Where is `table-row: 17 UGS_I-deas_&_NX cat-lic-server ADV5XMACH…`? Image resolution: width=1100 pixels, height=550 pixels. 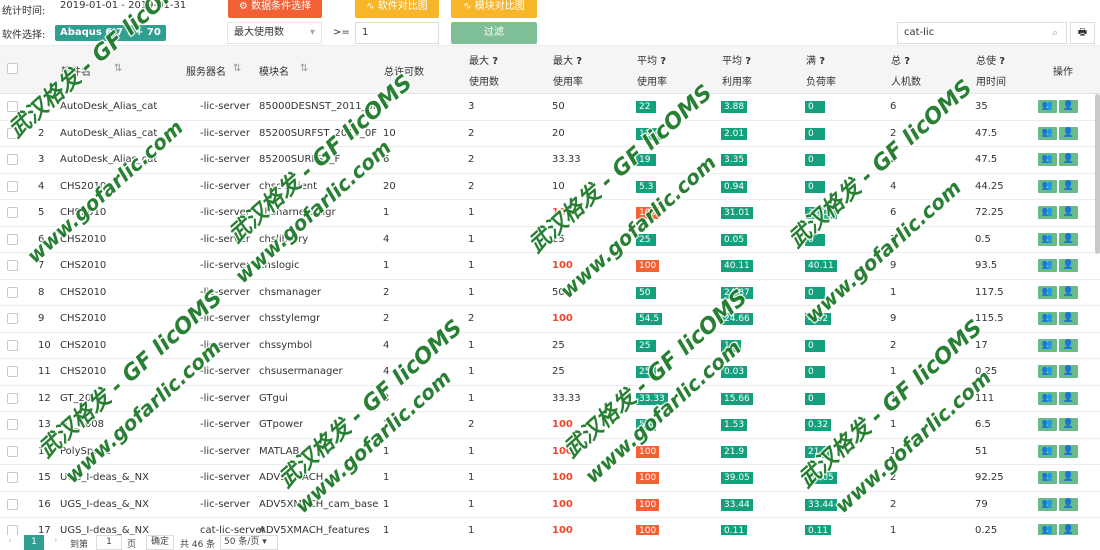 table-row: 17 UGS_I-deas_&_NX cat-lic-server ADV5XMACH… is located at coordinates (550, 526).